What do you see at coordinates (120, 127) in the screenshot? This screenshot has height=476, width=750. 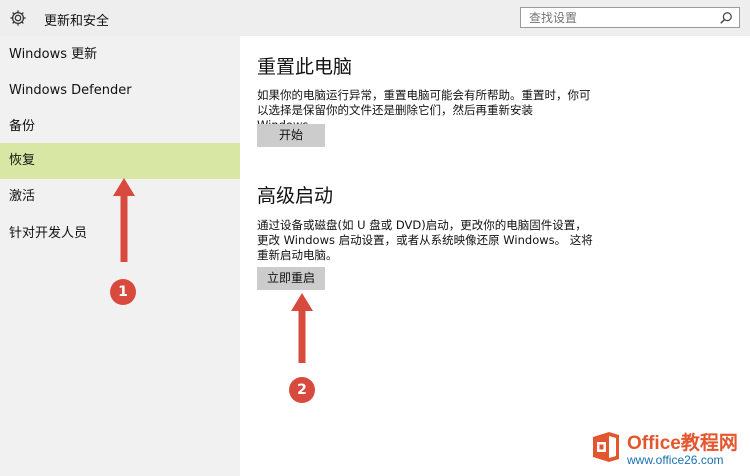 I see `sidebar-item-backup: 备份` at bounding box center [120, 127].